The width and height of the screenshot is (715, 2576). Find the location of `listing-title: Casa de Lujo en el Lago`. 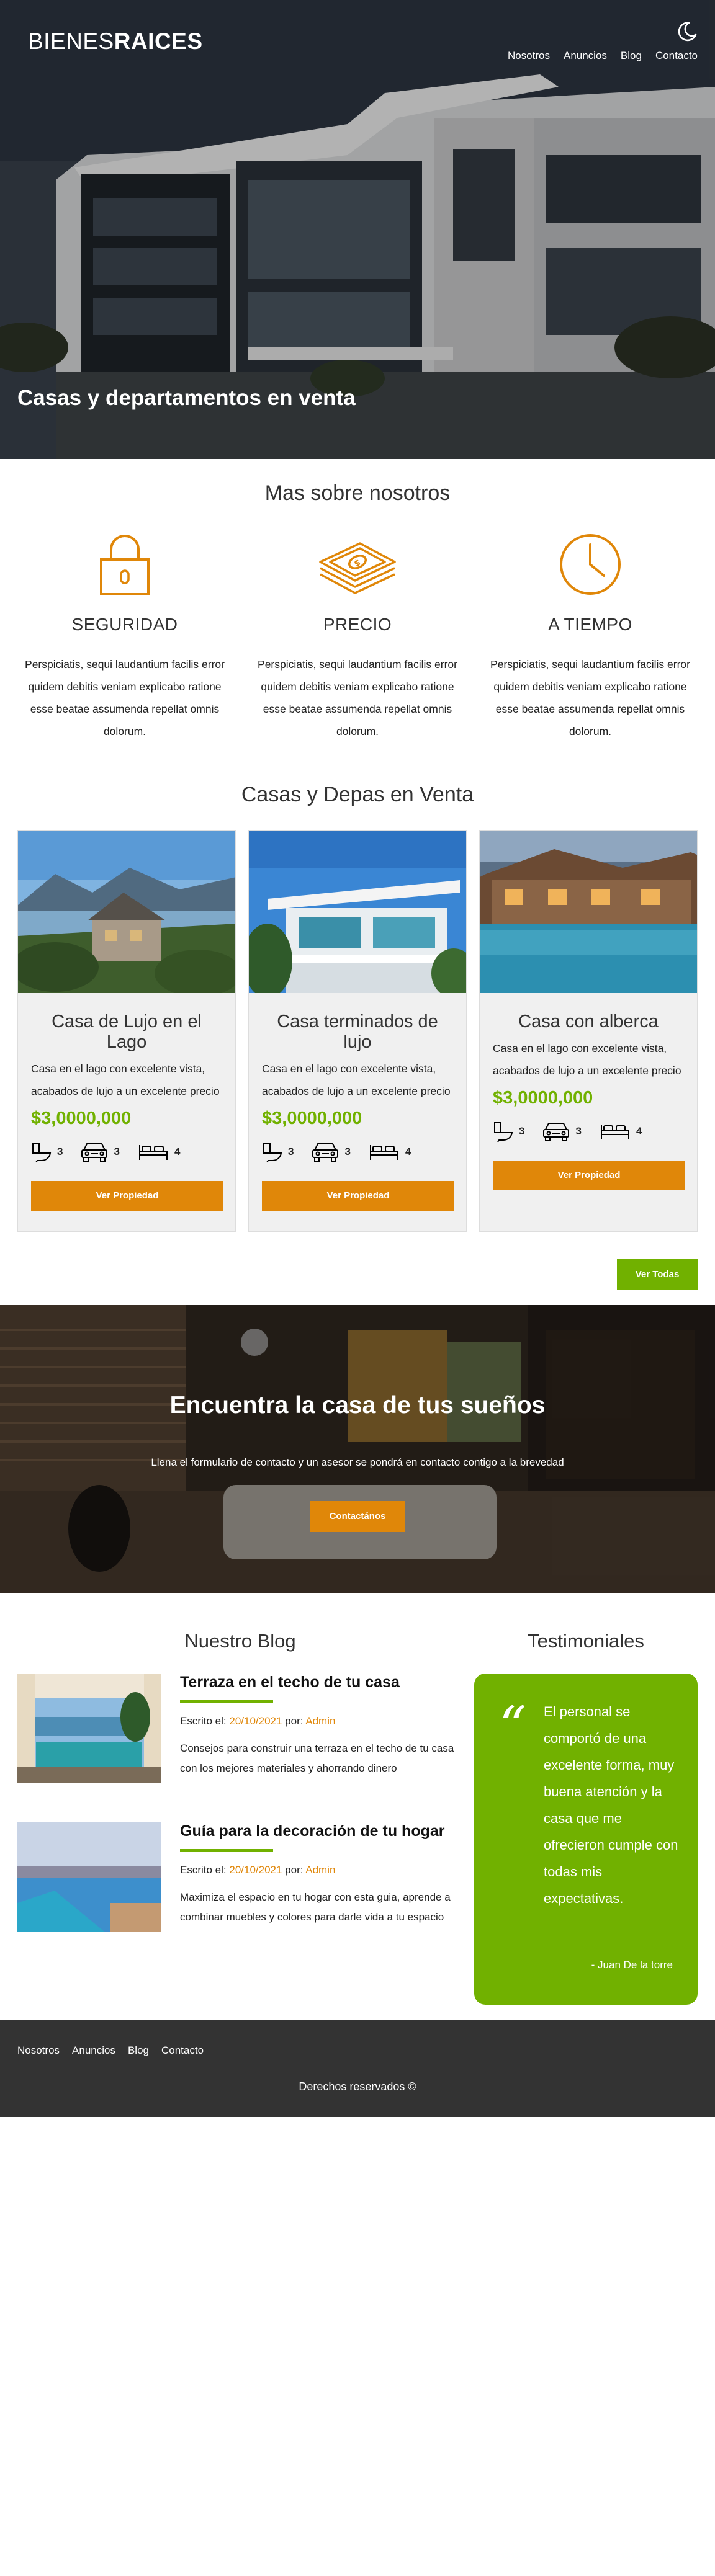

listing-title: Casa de Lujo en el Lago is located at coordinates (127, 1032).